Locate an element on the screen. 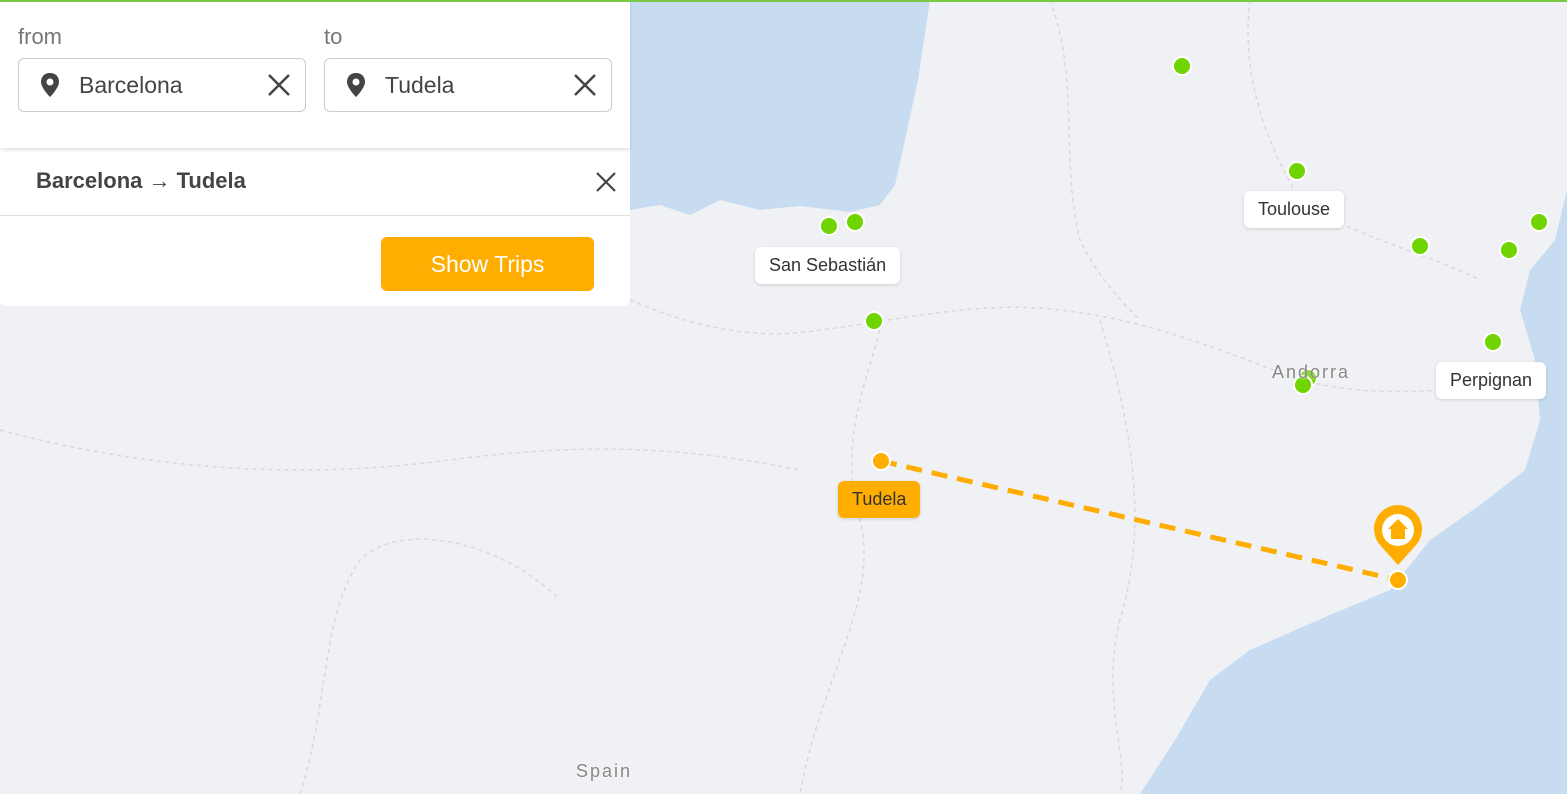  route-title: Barcelona → Tudela is located at coordinates (141, 180).